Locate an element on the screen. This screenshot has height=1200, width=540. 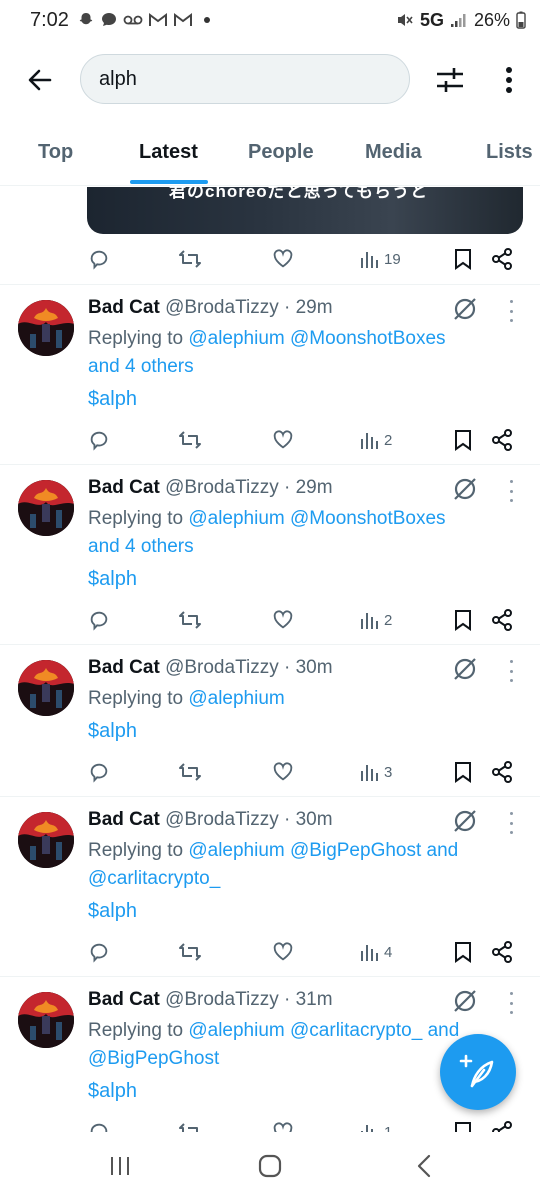
mention-link: @alephium is located at coordinates (236, 698).